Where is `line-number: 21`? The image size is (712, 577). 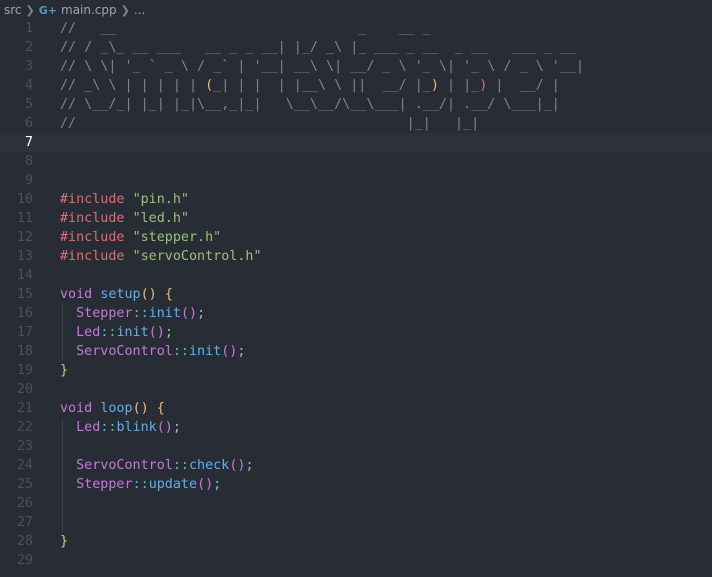
line-number: 21 is located at coordinates (24, 408).